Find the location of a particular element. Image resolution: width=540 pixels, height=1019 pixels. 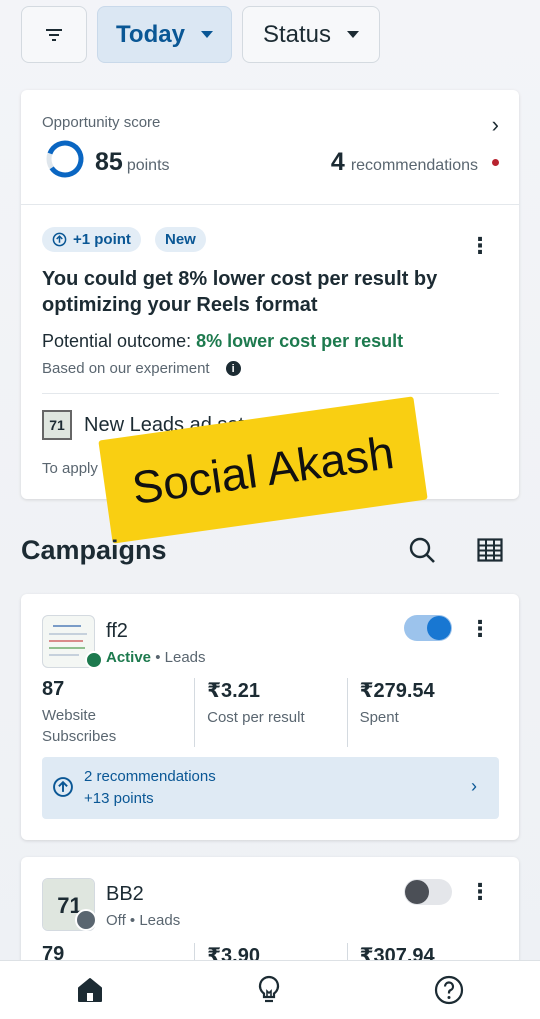

recommendations-count: 4 recommendations is located at coordinates (415, 162).